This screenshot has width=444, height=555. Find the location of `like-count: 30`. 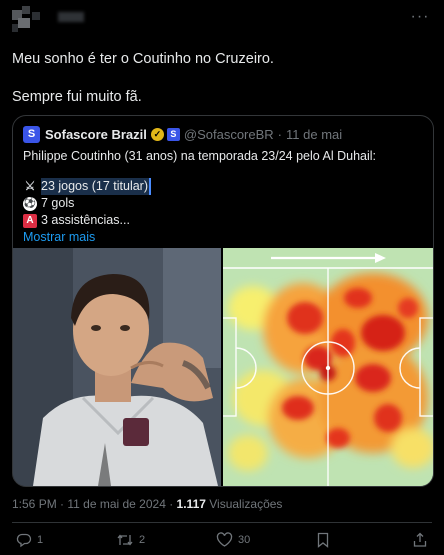

like-count: 30 is located at coordinates (244, 540).